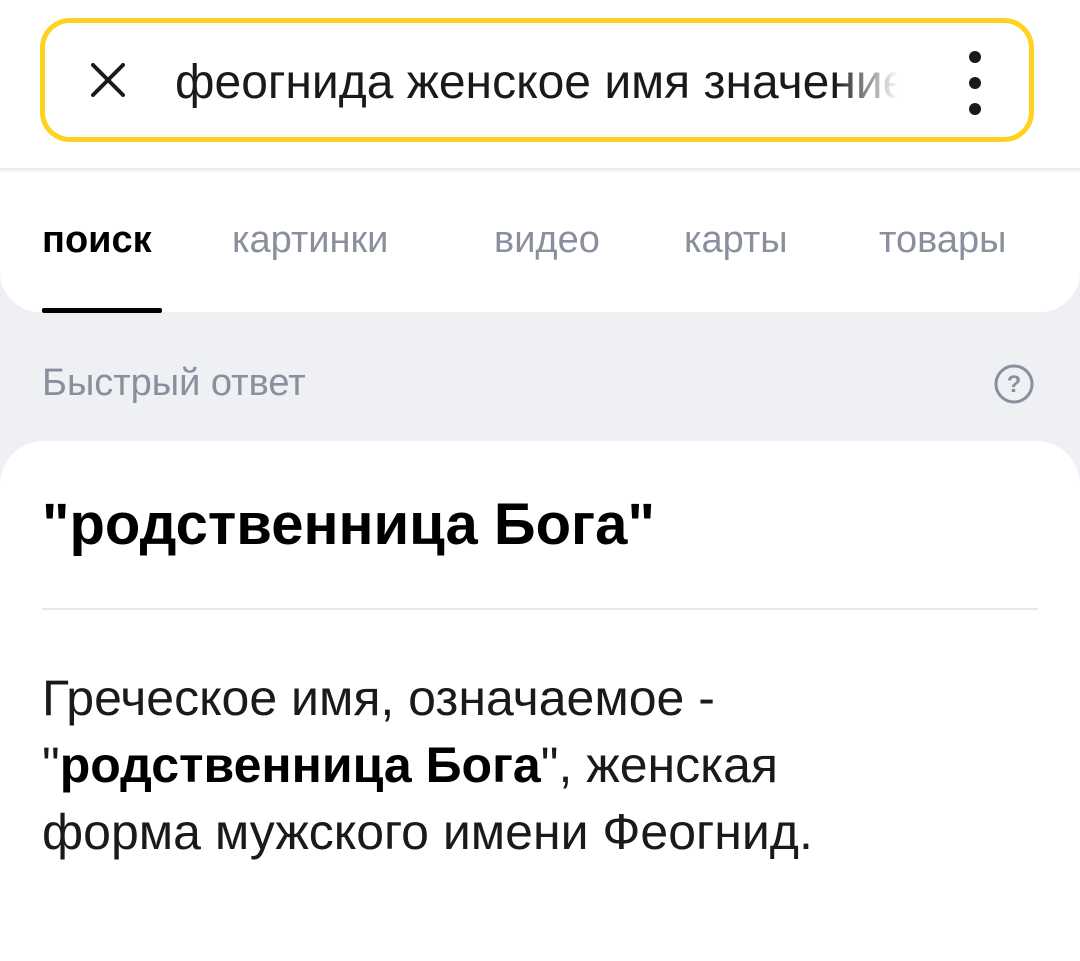 The width and height of the screenshot is (1080, 961). What do you see at coordinates (547, 240) in the screenshot?
I see `tab-video: видео` at bounding box center [547, 240].